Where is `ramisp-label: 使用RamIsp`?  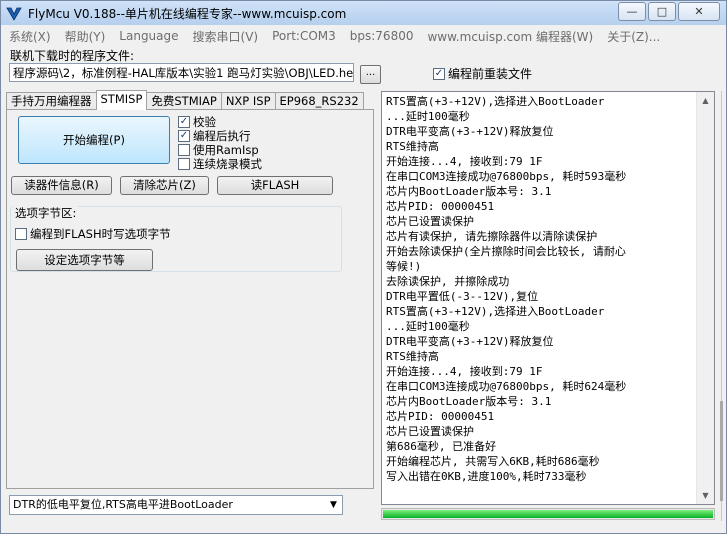
ramisp-label: 使用RamIsp is located at coordinates (226, 150).